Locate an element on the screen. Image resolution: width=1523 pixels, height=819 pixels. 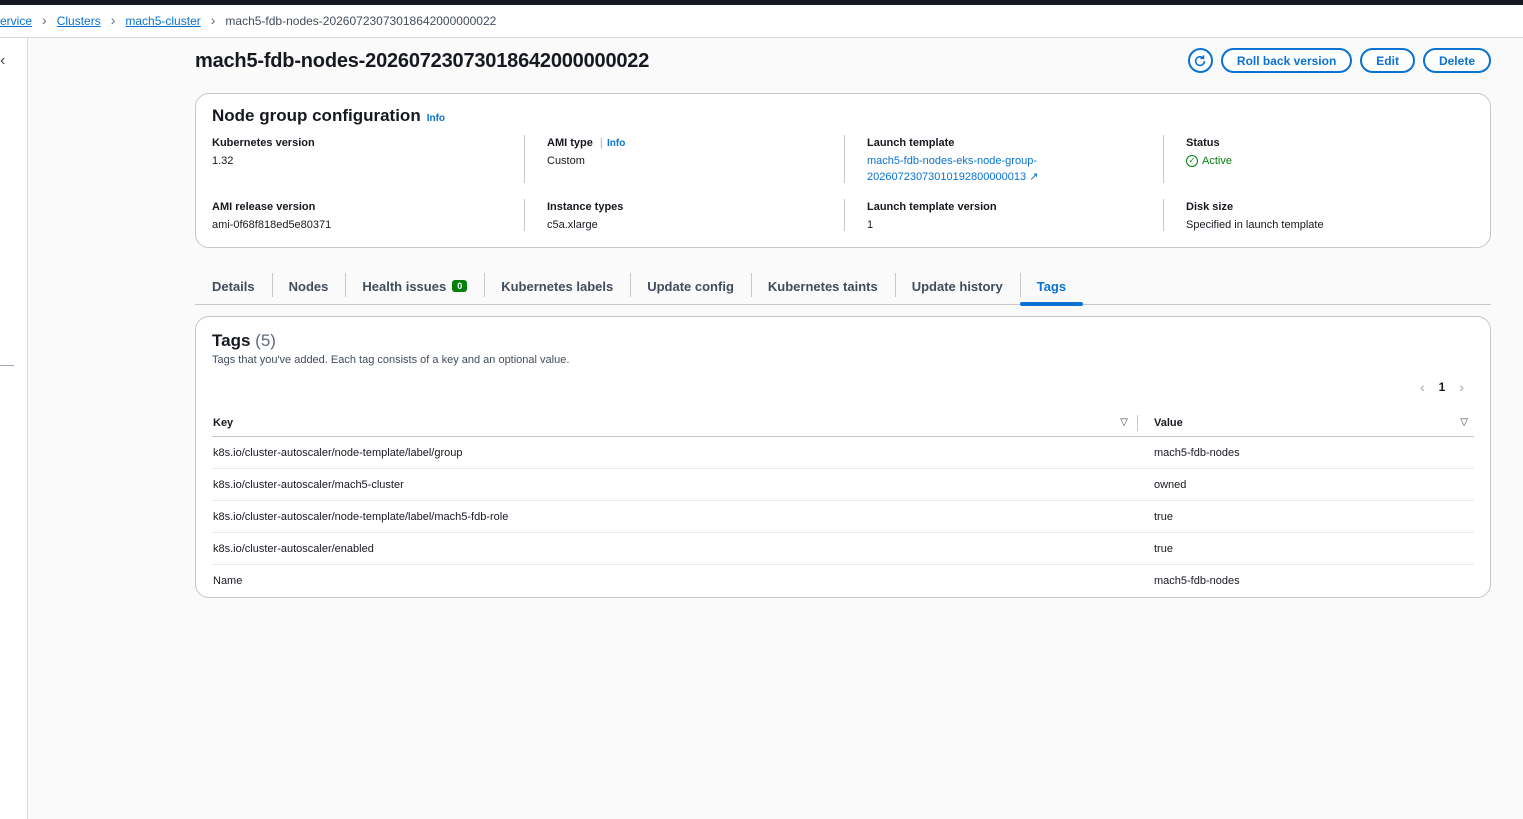
delete-button: Delete is located at coordinates (1456, 60).